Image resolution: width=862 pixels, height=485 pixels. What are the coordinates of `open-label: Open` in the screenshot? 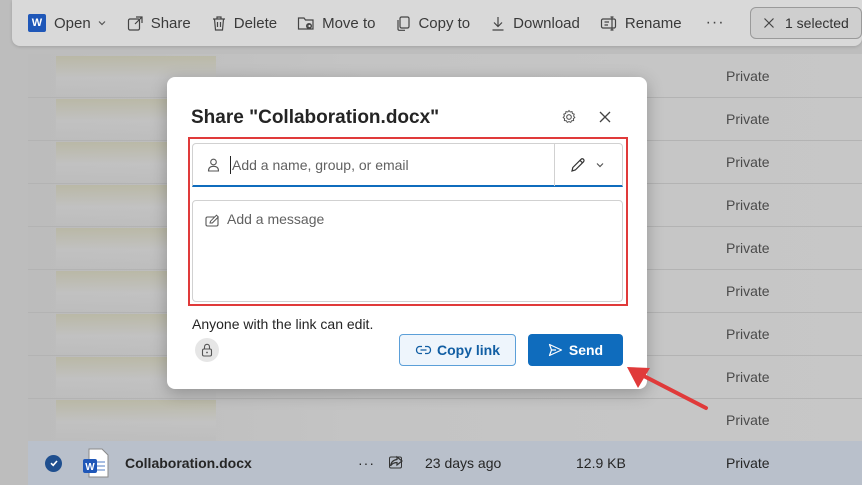 It's located at (72, 23).